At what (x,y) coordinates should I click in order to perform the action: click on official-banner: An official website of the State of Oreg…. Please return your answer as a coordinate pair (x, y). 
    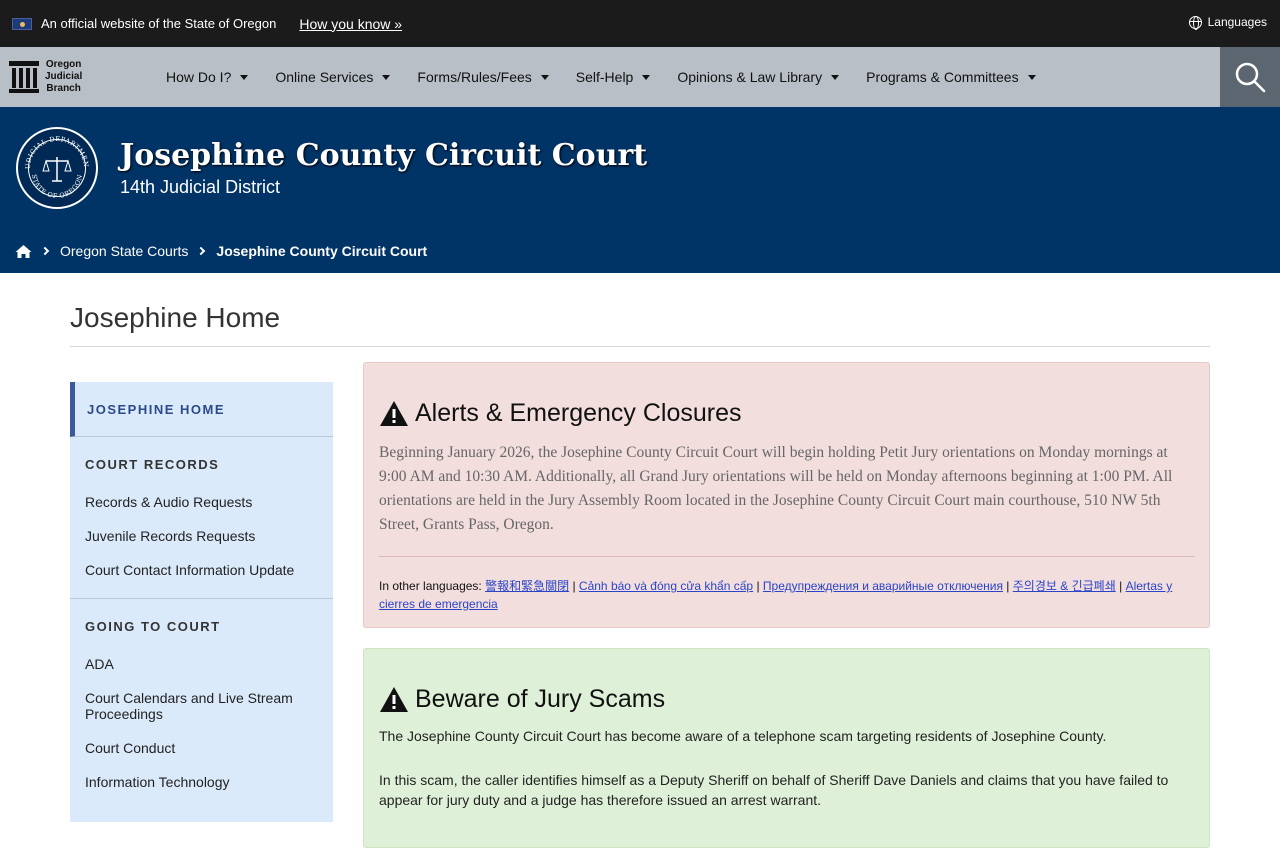
    Looking at the image, I should click on (640, 23).